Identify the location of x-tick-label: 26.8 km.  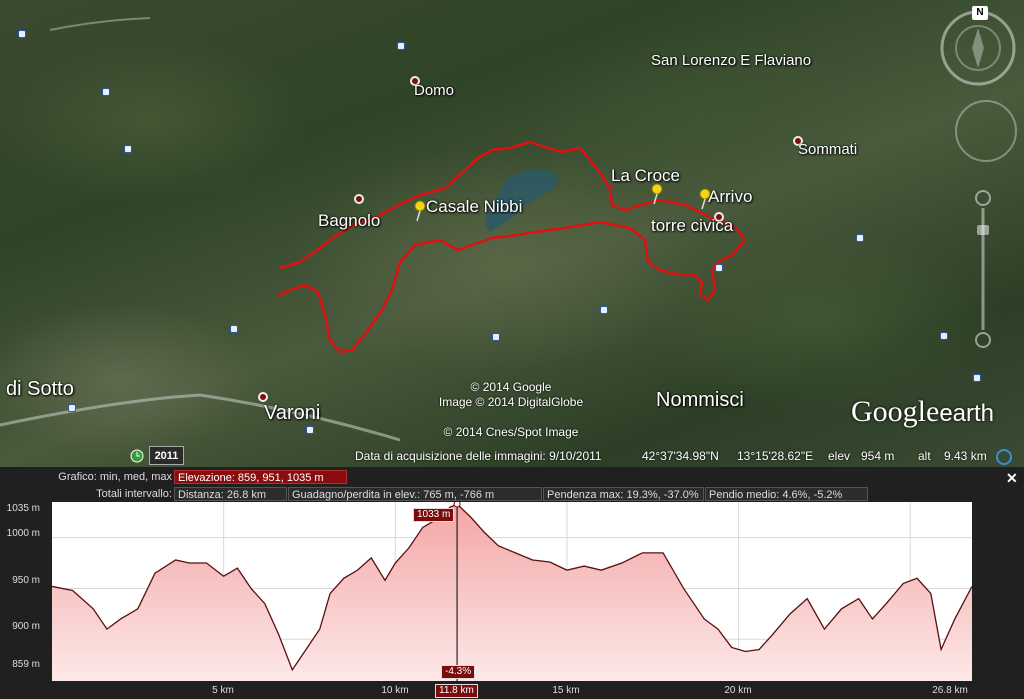
(950, 690).